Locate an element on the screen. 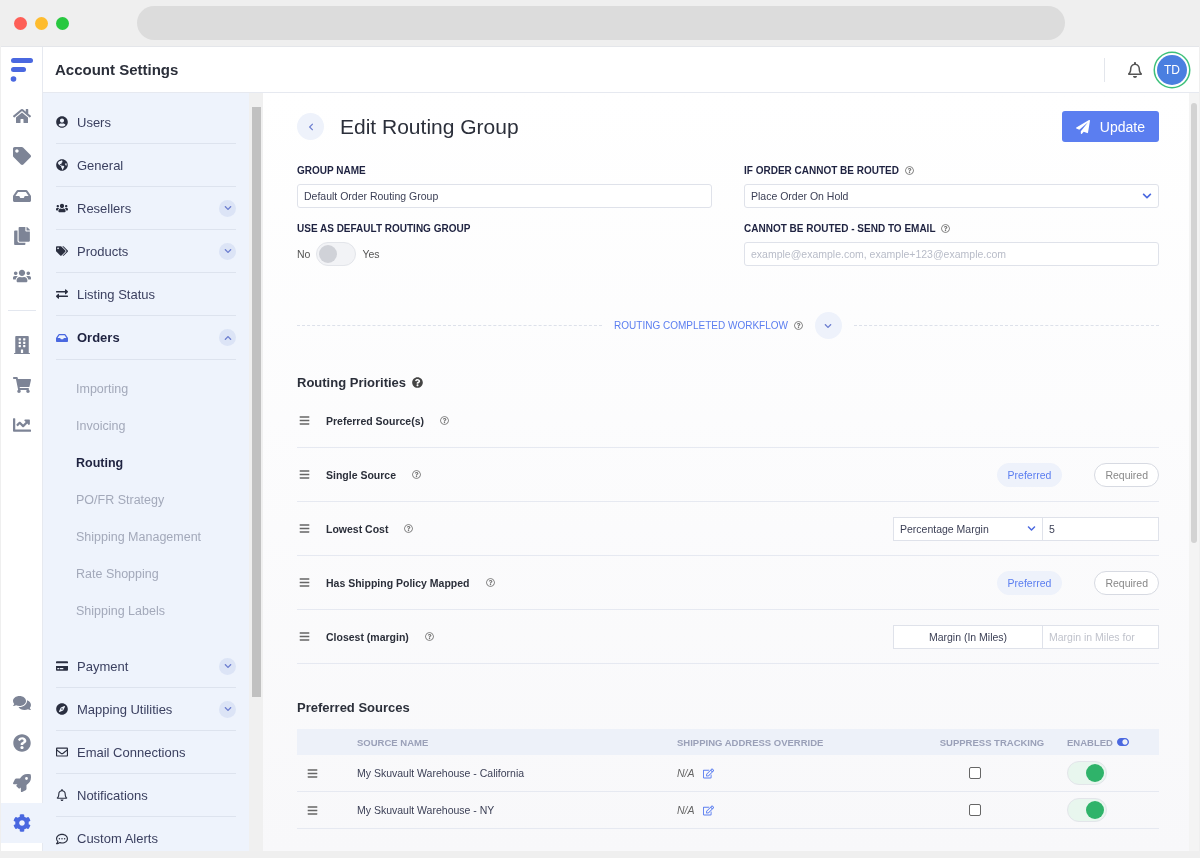  envelope-icon is located at coordinates (62, 752).